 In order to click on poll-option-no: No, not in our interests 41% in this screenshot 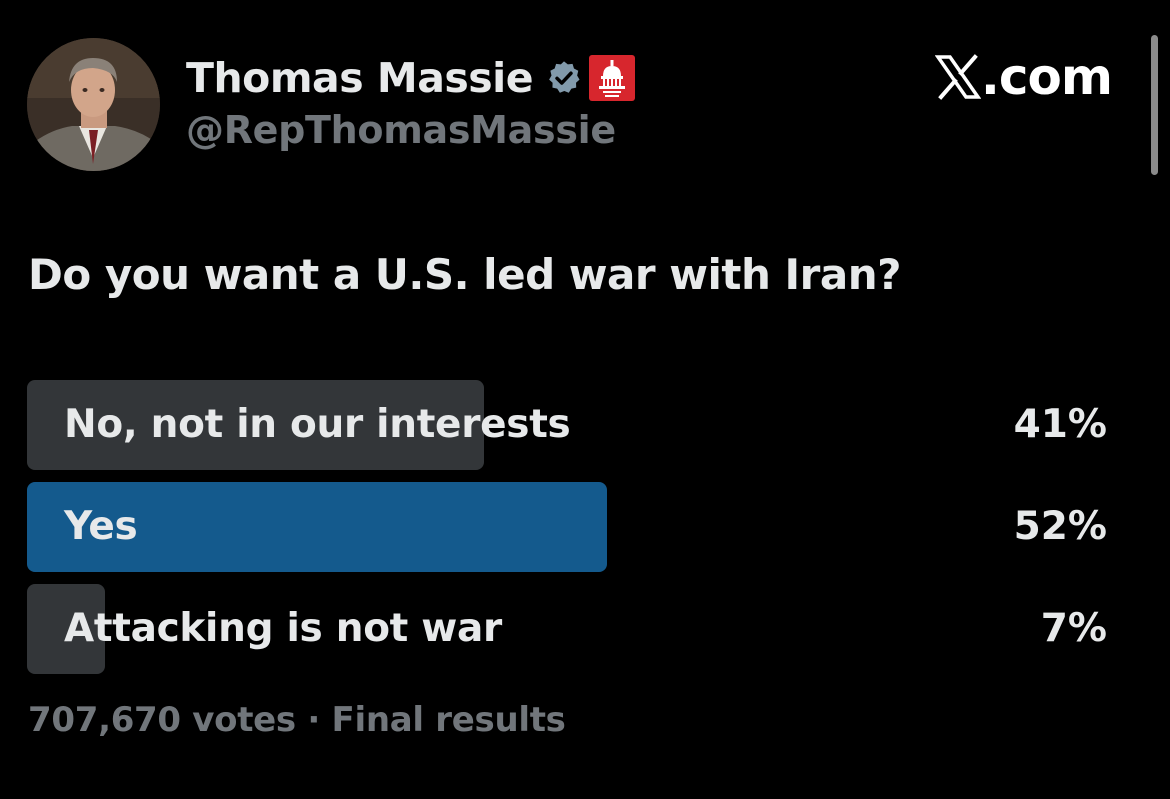, I will do `click(567, 425)`.